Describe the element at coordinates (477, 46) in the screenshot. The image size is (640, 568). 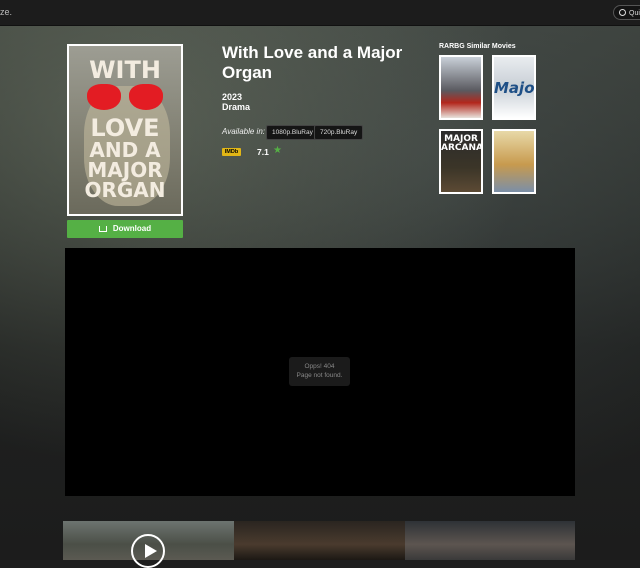
I see `similar-movies-heading: RARBG Similar Movies` at that location.